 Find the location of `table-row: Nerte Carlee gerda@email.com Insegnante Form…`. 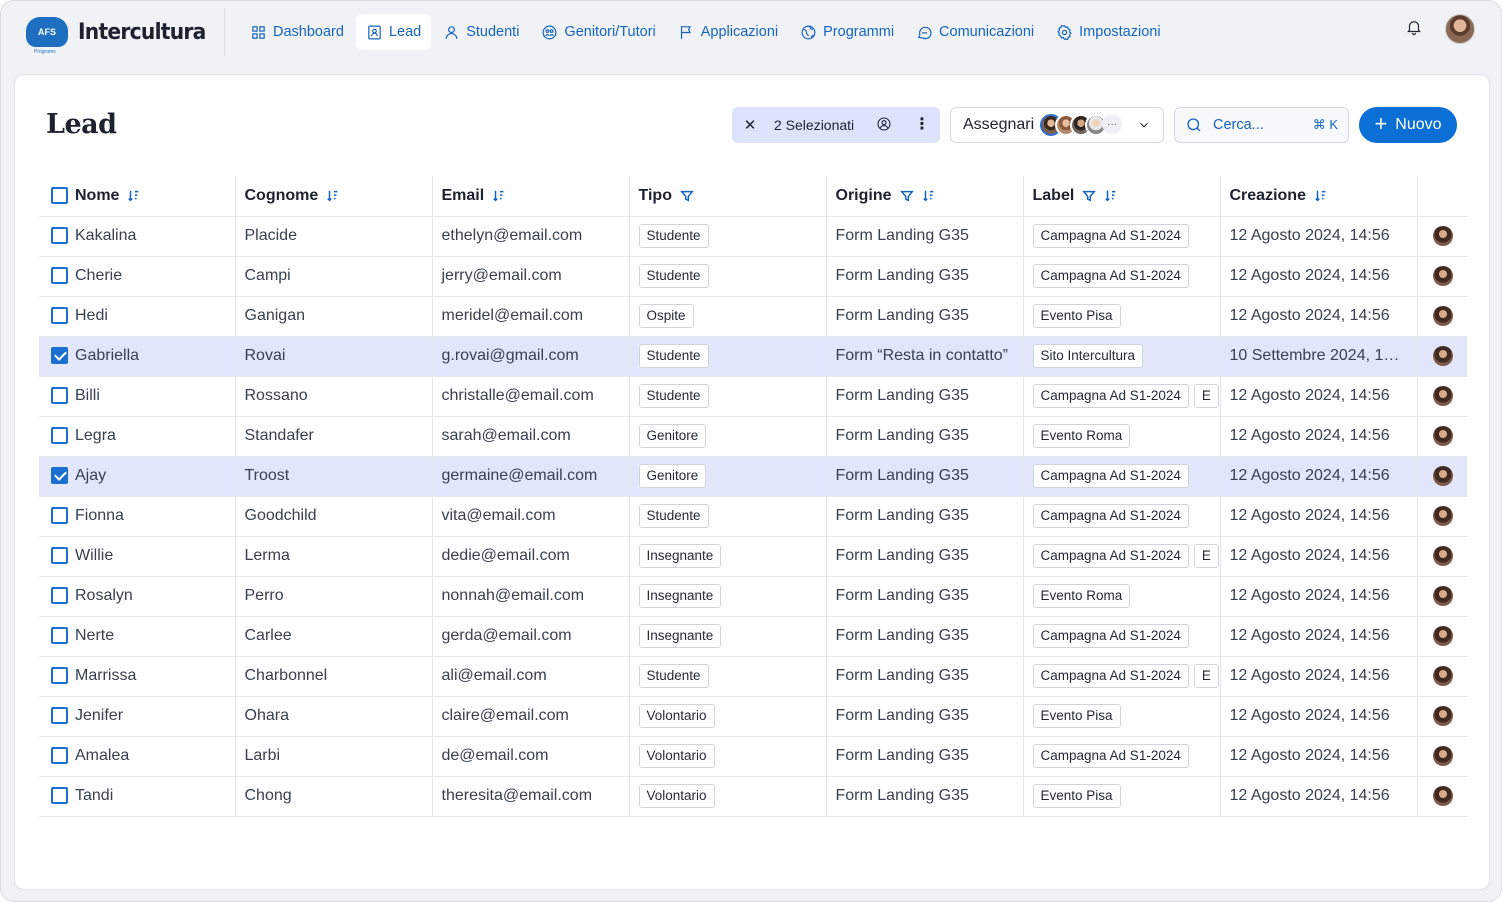

table-row: Nerte Carlee gerda@email.com Insegnante Form… is located at coordinates (753, 636).